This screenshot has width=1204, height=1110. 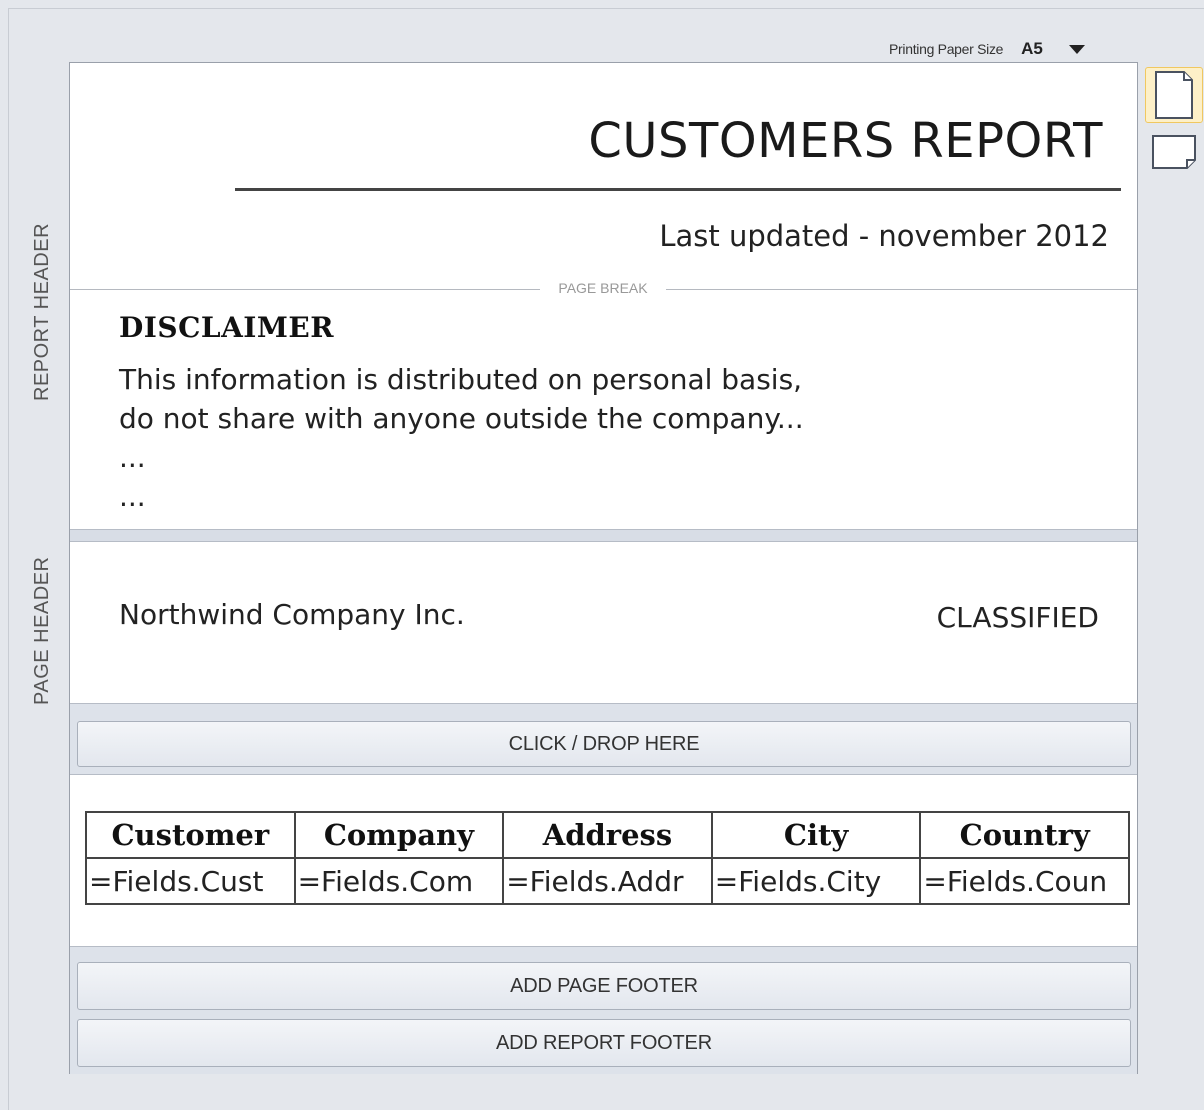 What do you see at coordinates (901, 289) in the screenshot?
I see `page-break-line-right` at bounding box center [901, 289].